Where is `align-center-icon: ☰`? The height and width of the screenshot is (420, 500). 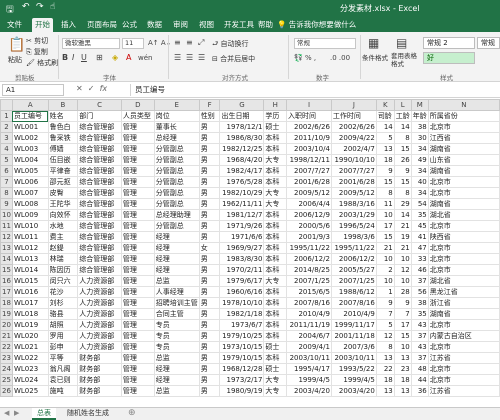
align-center-icon: ☰ is located at coordinates (189, 58).